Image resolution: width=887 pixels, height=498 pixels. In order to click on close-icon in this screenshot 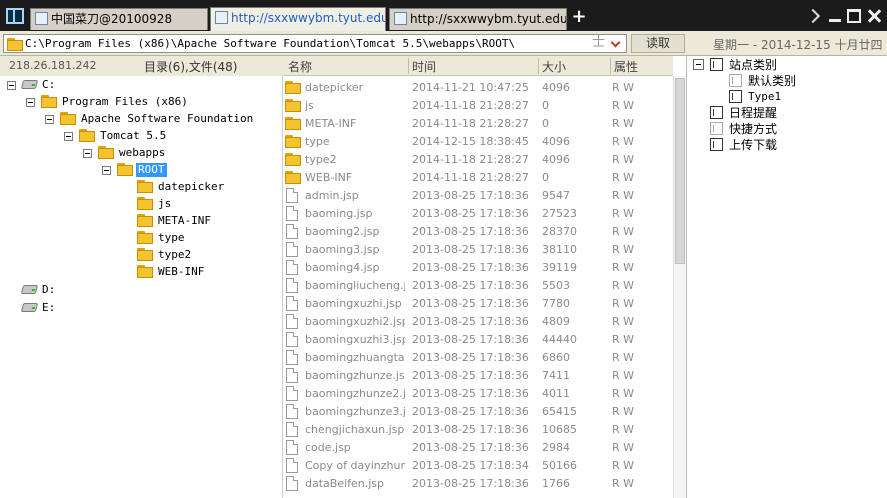, I will do `click(874, 16)`.